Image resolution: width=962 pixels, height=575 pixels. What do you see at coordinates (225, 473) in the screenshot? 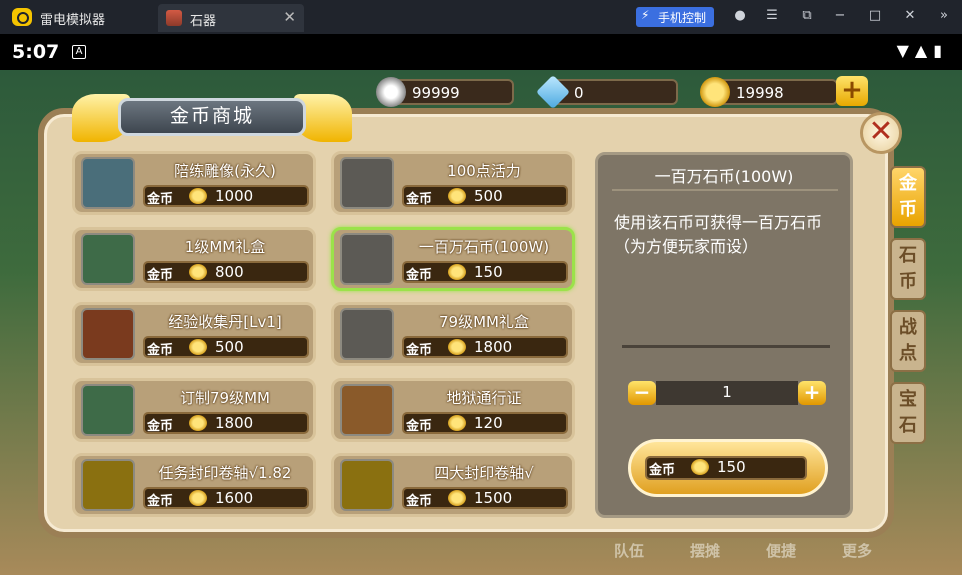
I see `item-name: 任务封印卷轴√1.82` at bounding box center [225, 473].